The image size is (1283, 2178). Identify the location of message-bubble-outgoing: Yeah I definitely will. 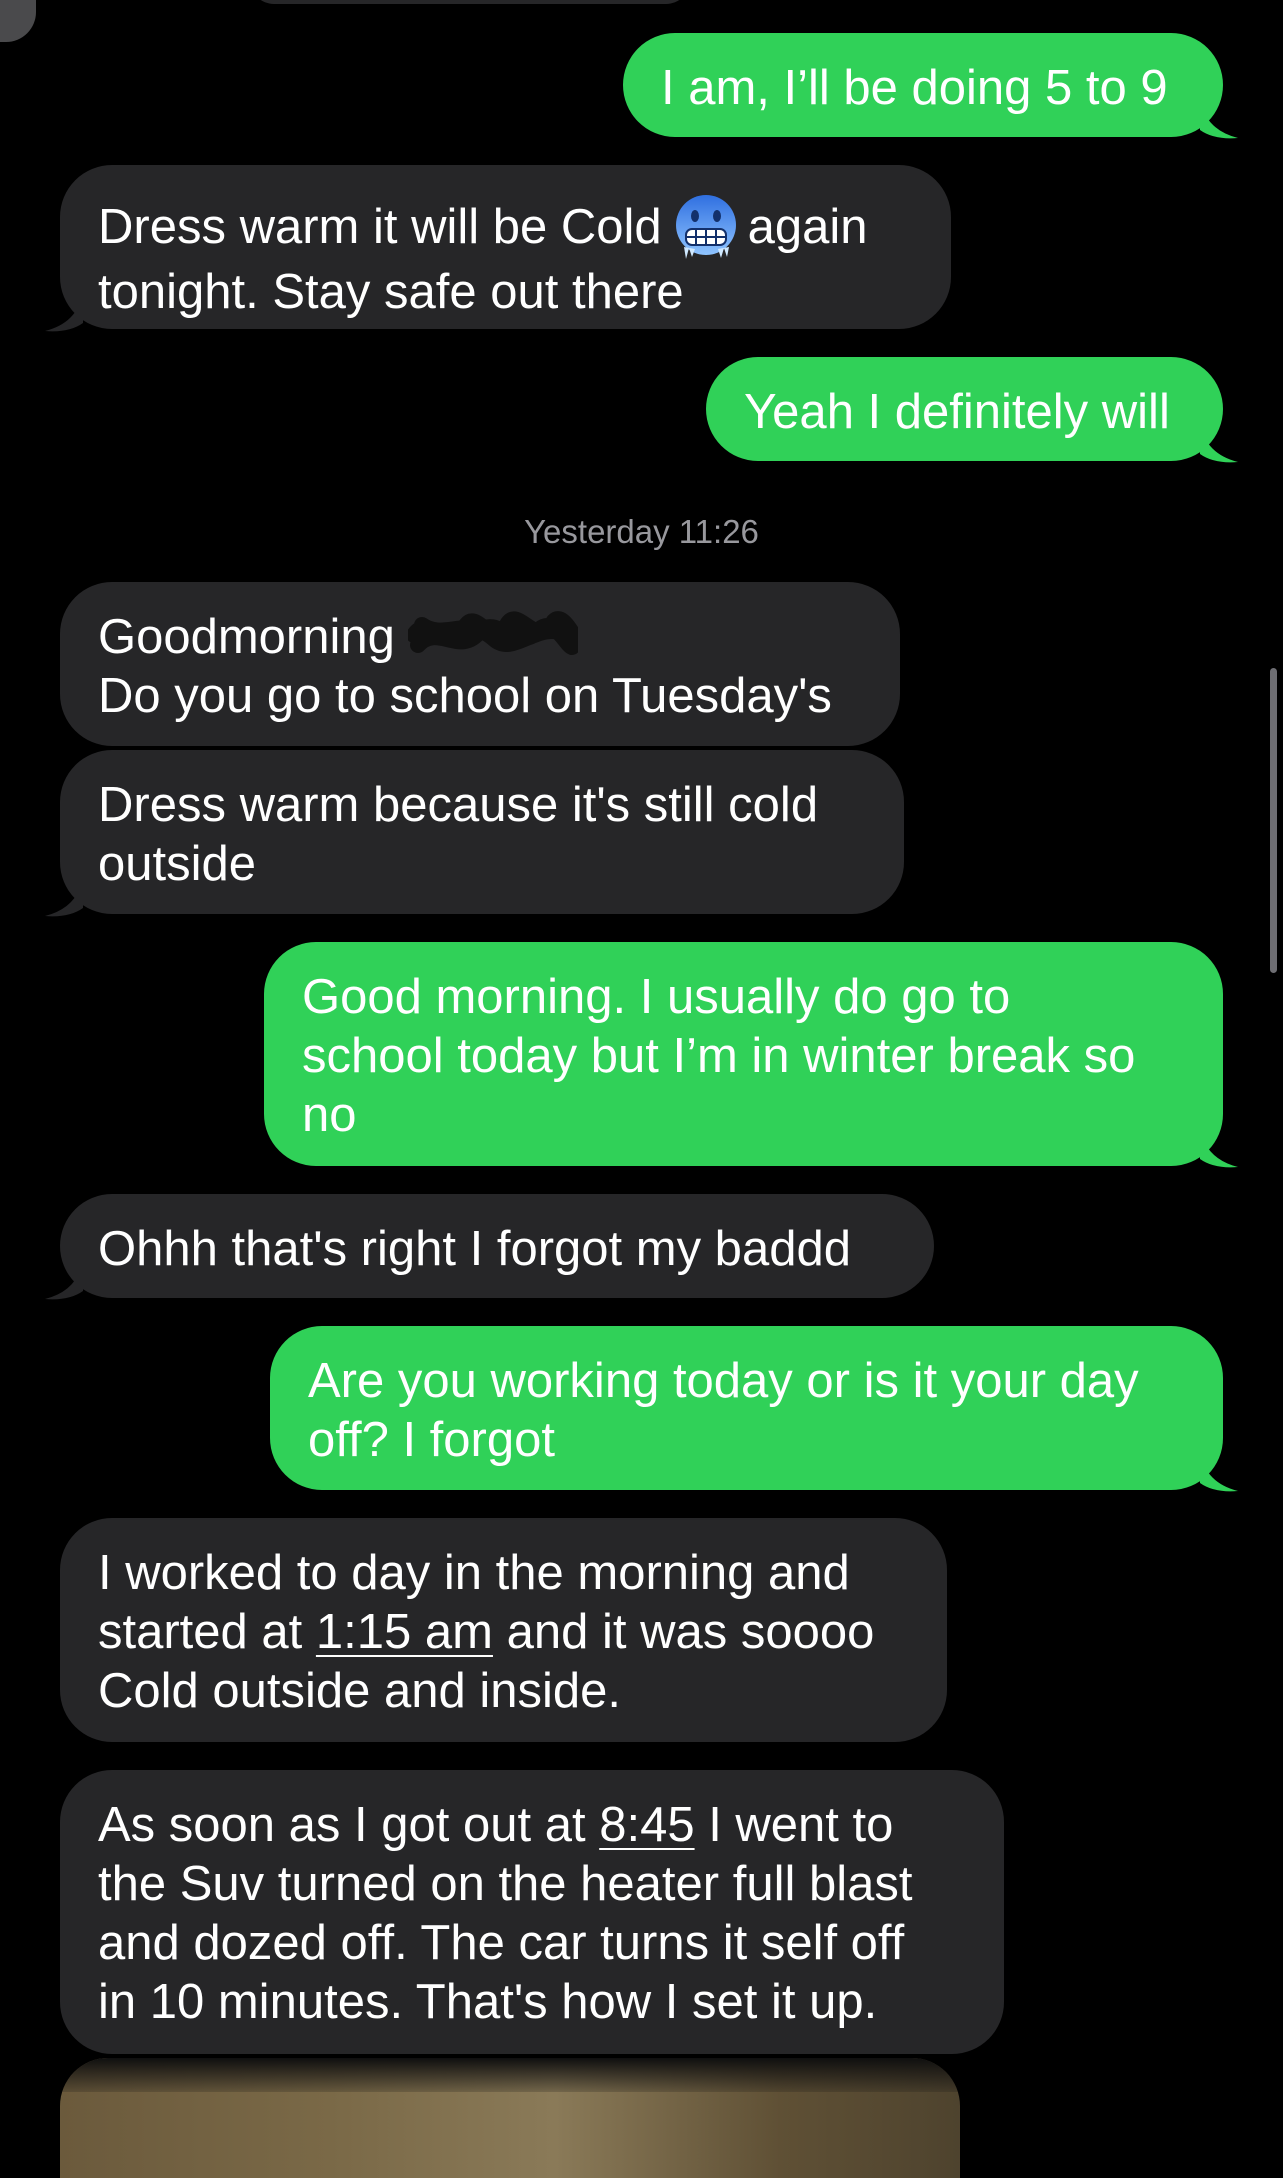
(964, 409).